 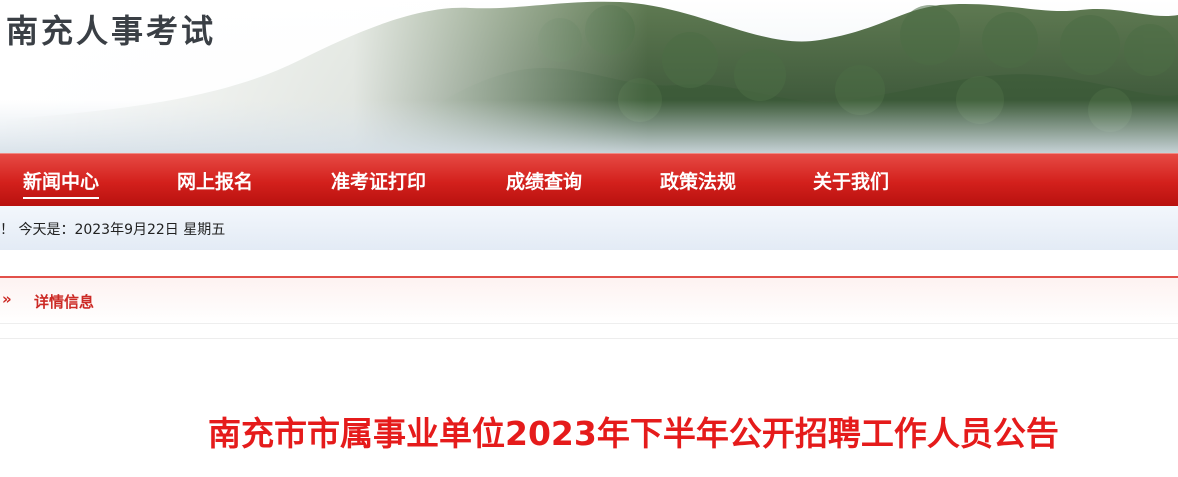 I want to click on nav-item-news-center: 新闻中心, so click(x=61, y=183).